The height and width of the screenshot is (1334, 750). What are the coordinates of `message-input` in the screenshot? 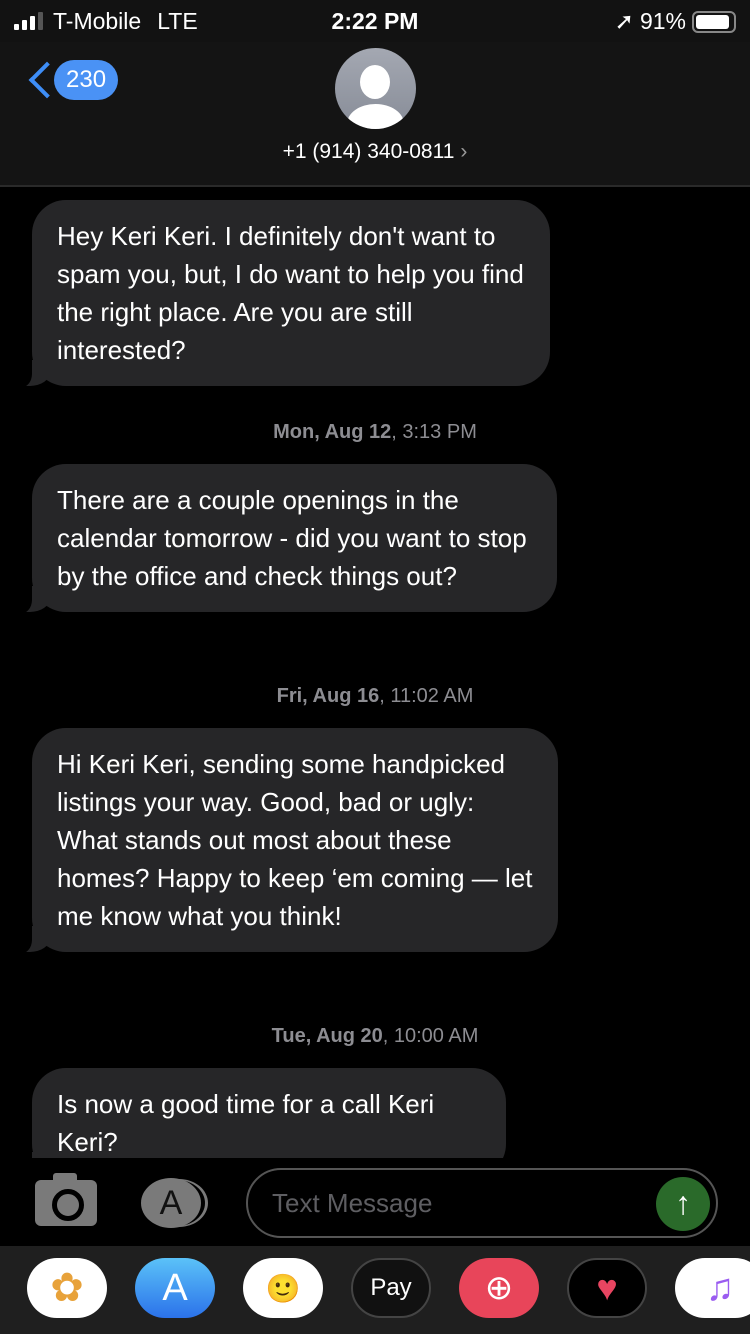 It's located at (457, 1203).